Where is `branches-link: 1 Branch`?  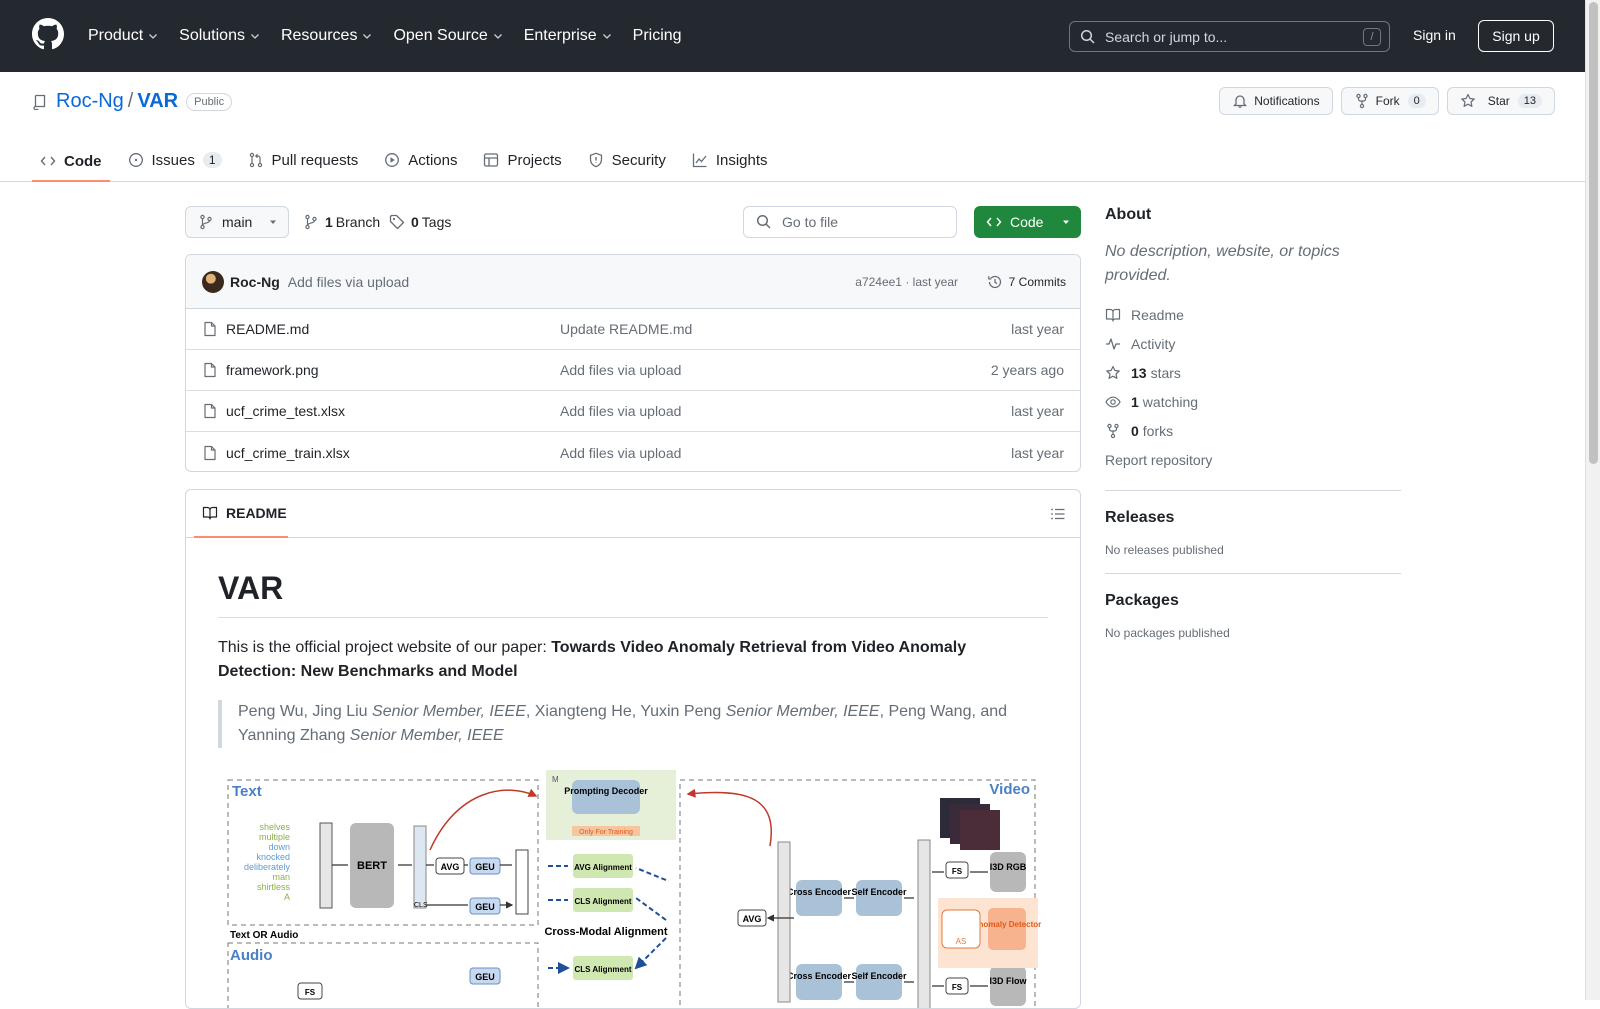 branches-link: 1 Branch is located at coordinates (341, 222).